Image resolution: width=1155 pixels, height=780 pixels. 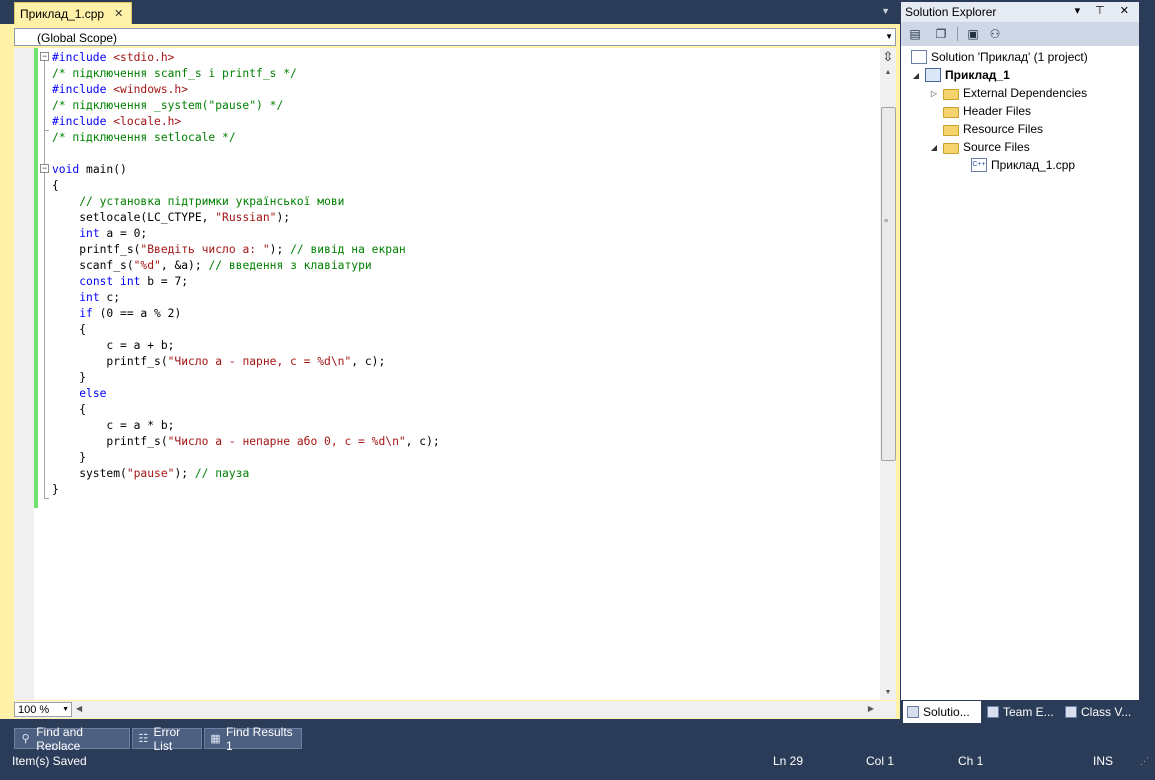 What do you see at coordinates (1020, 34) in the screenshot?
I see `solution-explorer-toolbar: ▤ ❐ ▣ ⚇` at bounding box center [1020, 34].